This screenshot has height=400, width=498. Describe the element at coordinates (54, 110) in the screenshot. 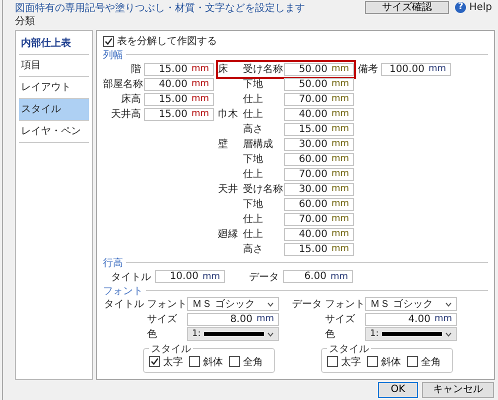

I see `sidebar-item: スタイル` at that location.